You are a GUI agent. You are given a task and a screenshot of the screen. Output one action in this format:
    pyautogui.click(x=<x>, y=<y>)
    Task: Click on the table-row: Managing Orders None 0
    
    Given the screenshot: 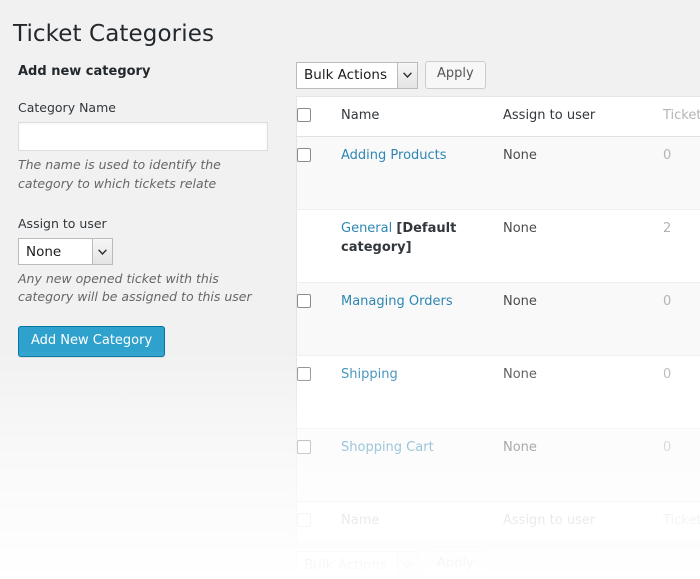 What is the action you would take?
    pyautogui.click(x=498, y=319)
    